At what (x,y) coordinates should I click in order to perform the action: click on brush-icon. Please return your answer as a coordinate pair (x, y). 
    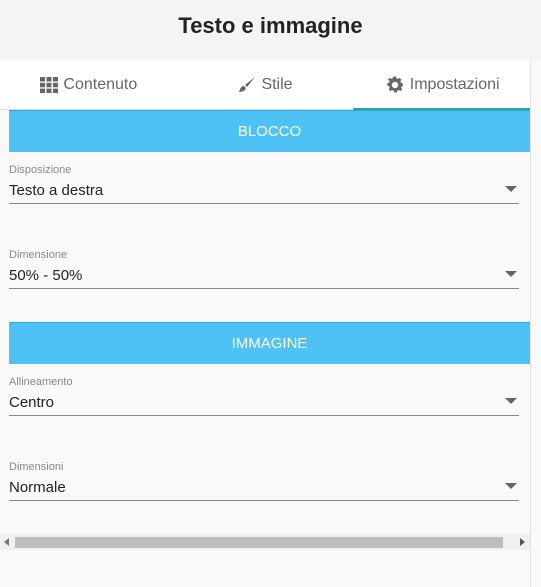
    Looking at the image, I should click on (247, 85).